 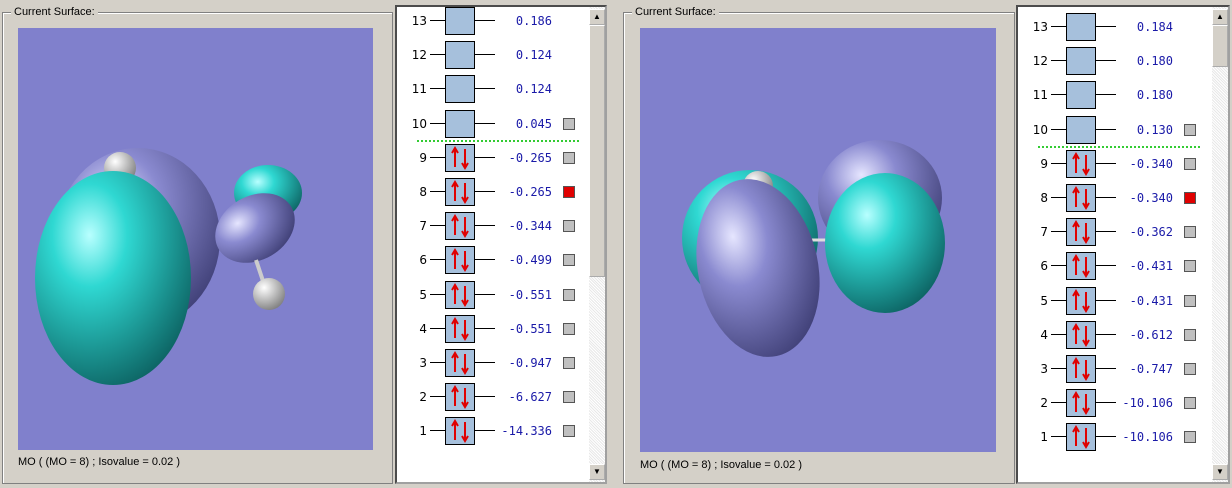 What do you see at coordinates (492, 55) in the screenshot?
I see `orbital-row: 12 0.124` at bounding box center [492, 55].